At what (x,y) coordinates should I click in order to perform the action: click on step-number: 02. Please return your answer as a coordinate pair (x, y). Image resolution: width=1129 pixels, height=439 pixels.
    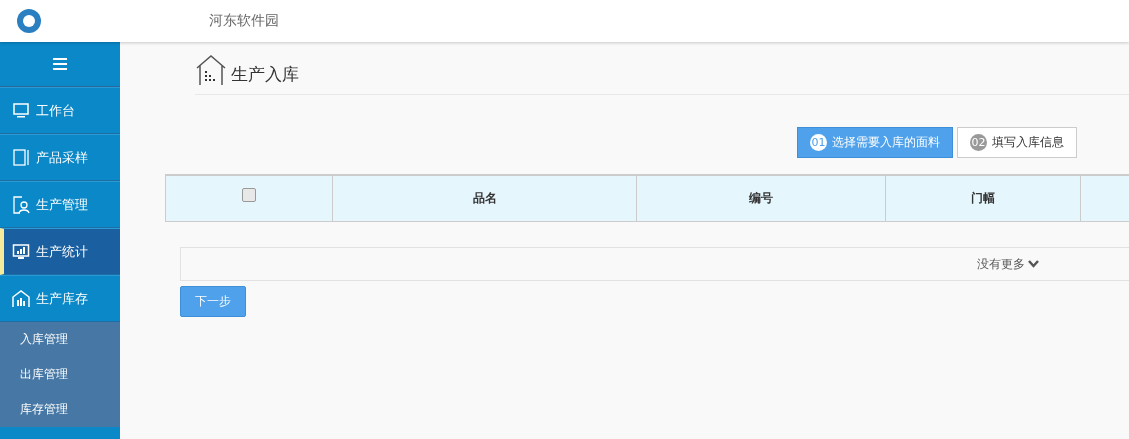
    Looking at the image, I should click on (978, 142).